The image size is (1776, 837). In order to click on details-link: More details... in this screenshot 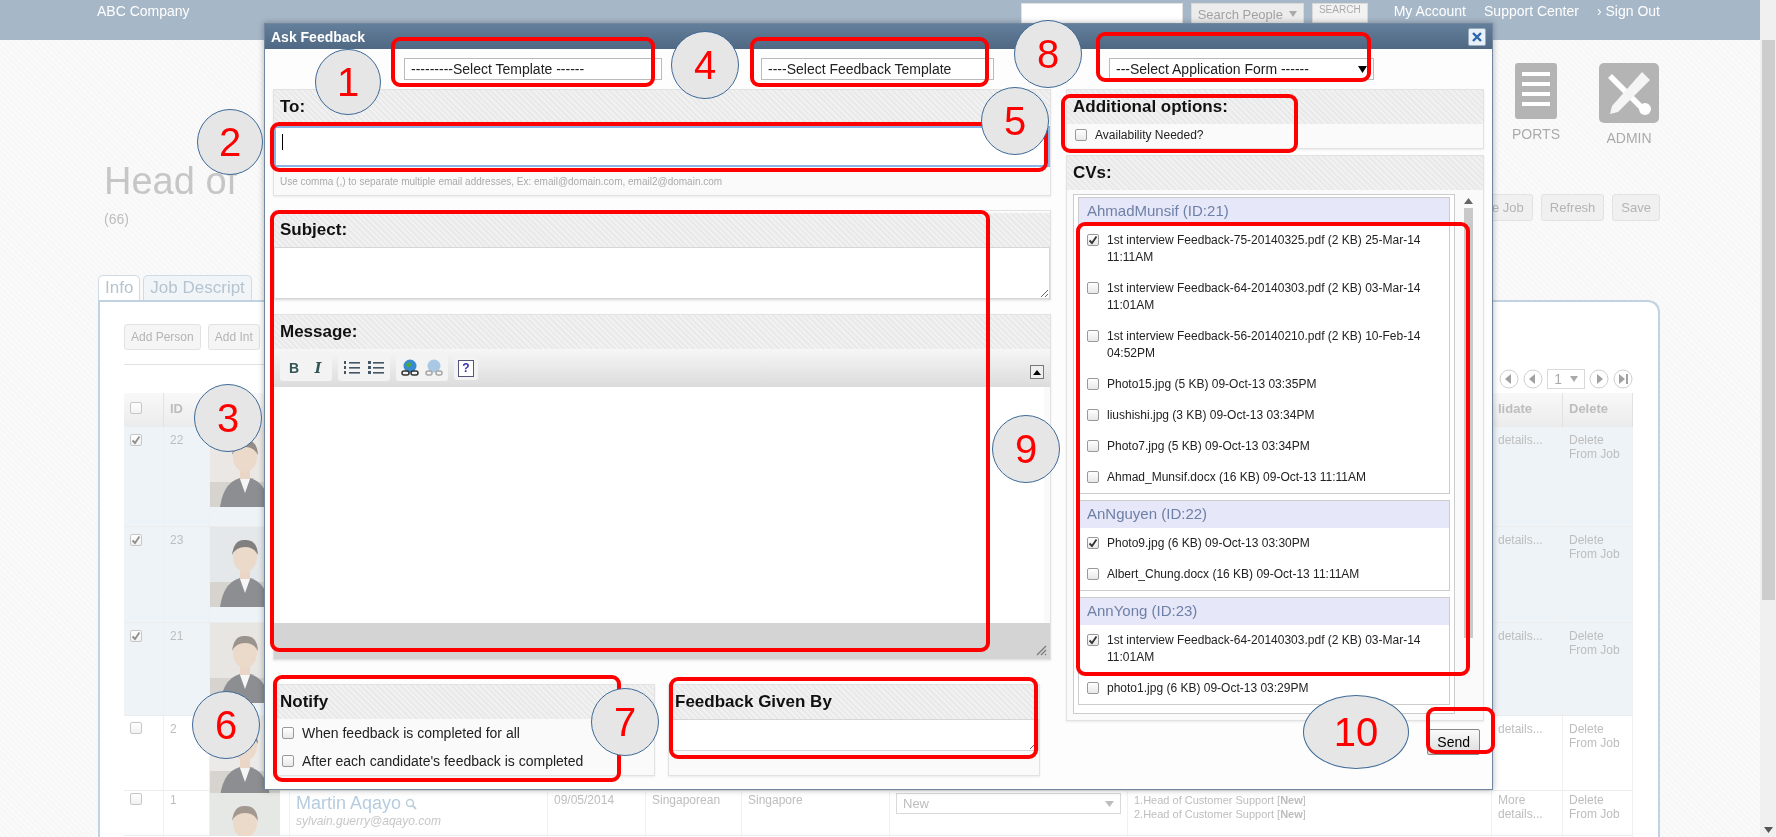, I will do `click(1527, 807)`.